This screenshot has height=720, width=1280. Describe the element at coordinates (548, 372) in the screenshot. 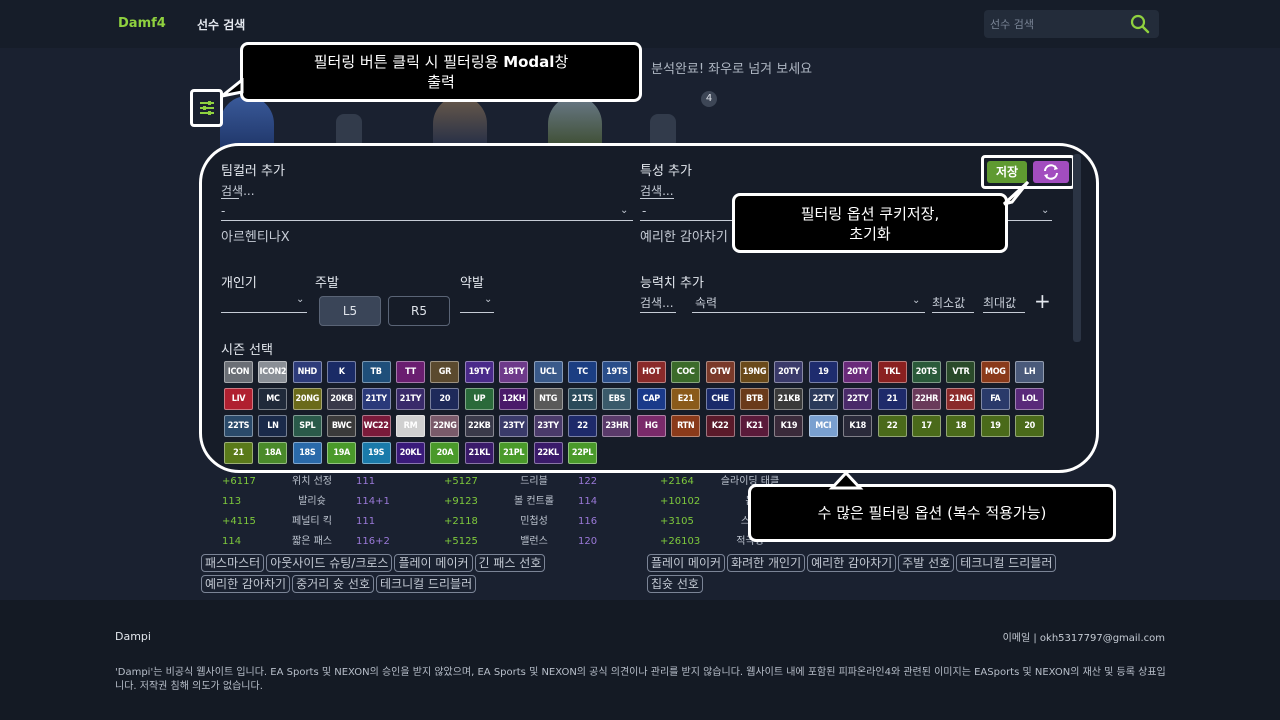

I see `season-badge: UCL` at that location.